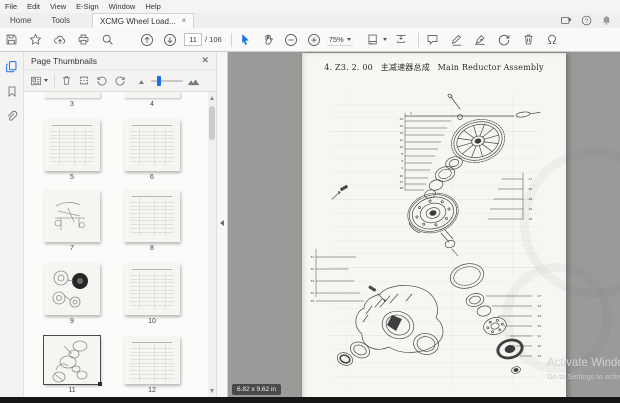 The width and height of the screenshot is (620, 403). I want to click on thumbnail-label: 10, so click(152, 321).